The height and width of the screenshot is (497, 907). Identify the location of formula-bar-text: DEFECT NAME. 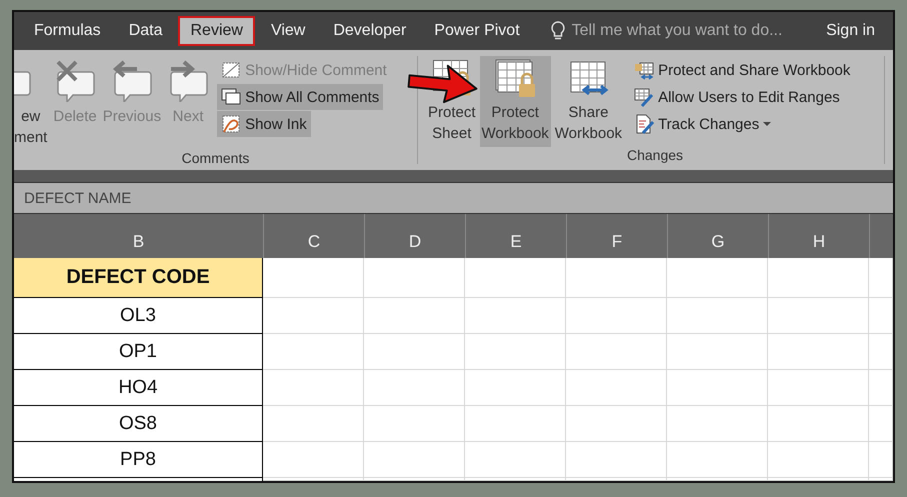
(78, 198).